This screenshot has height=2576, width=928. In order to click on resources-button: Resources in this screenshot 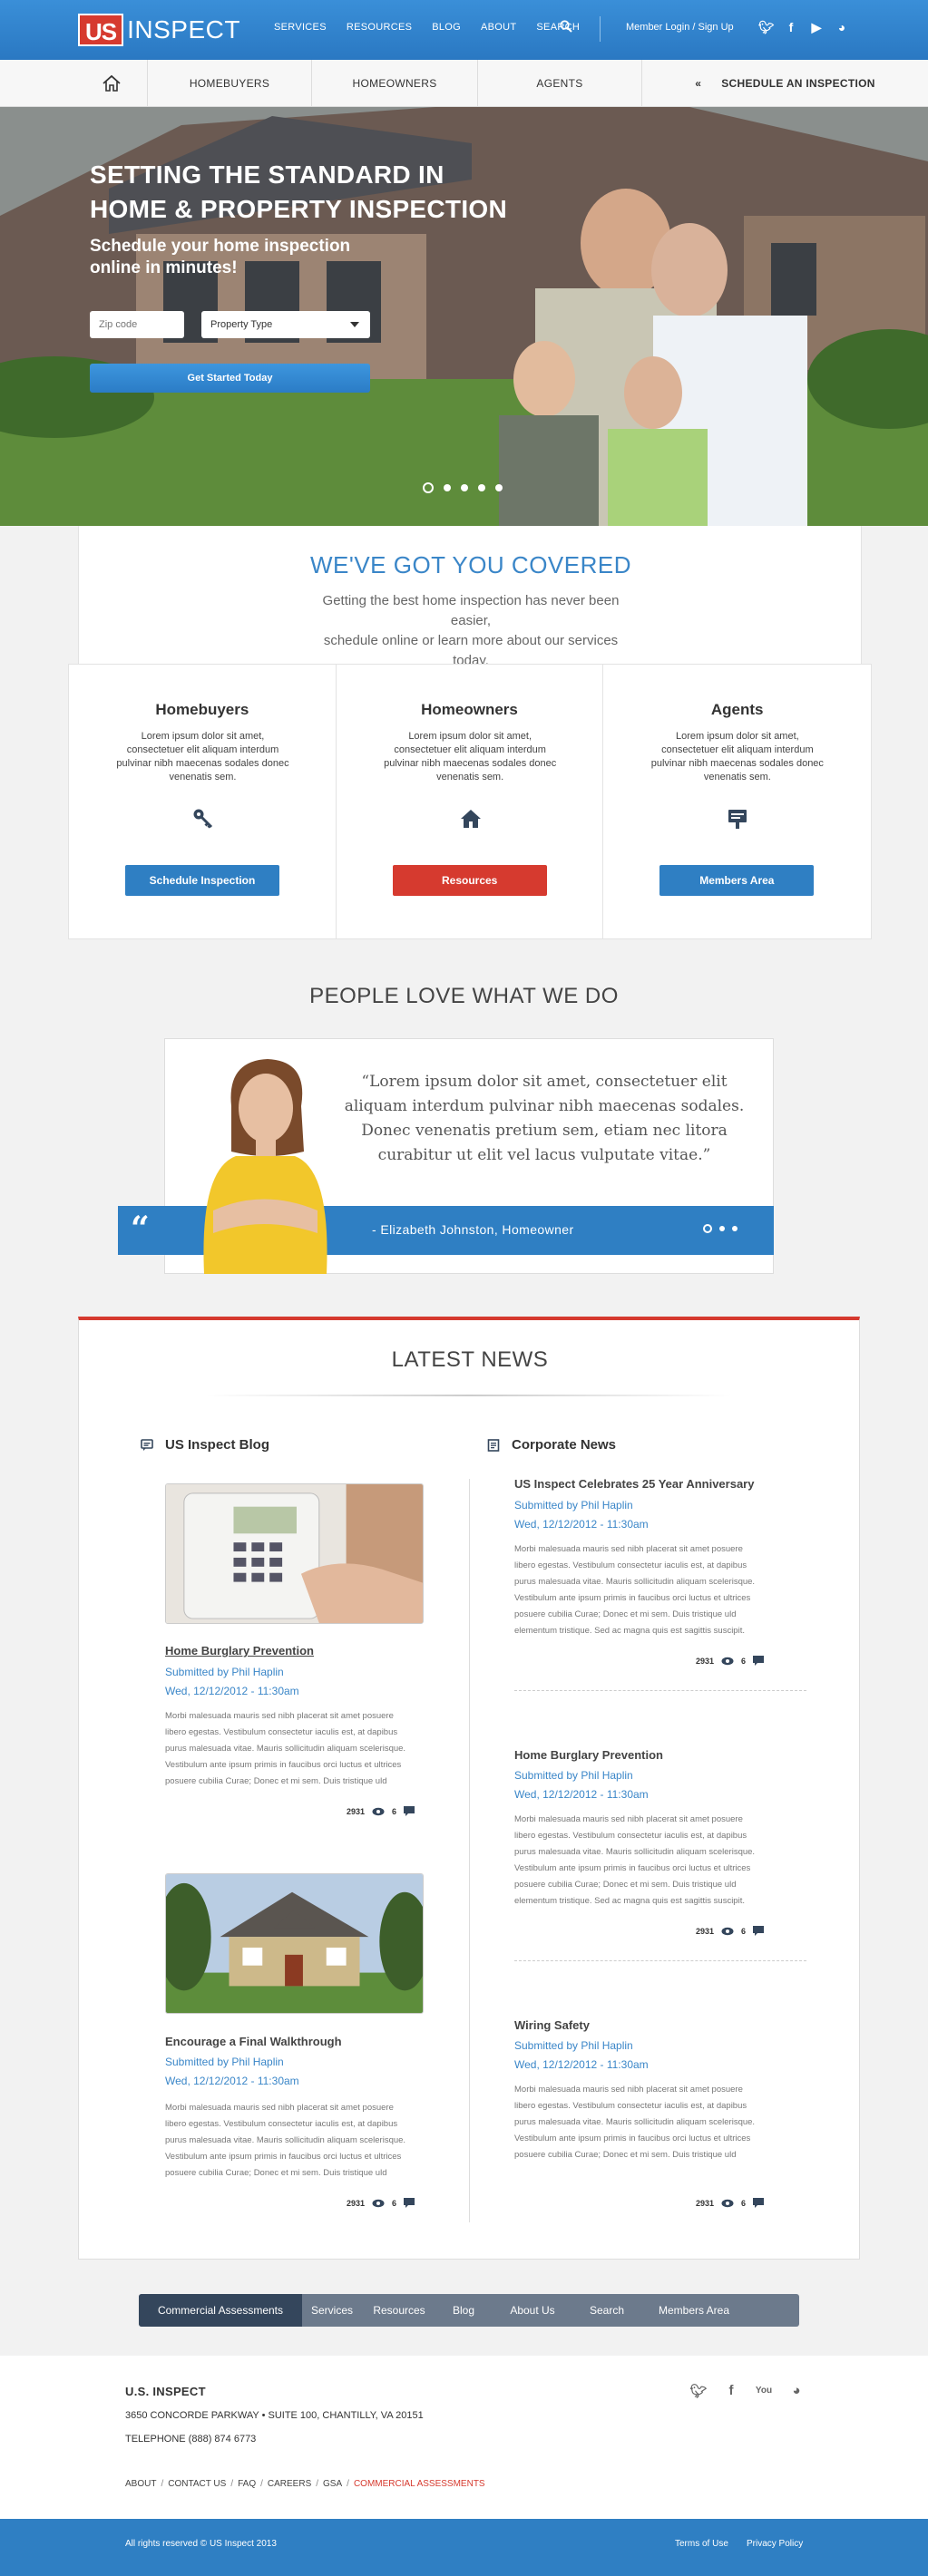, I will do `click(469, 880)`.